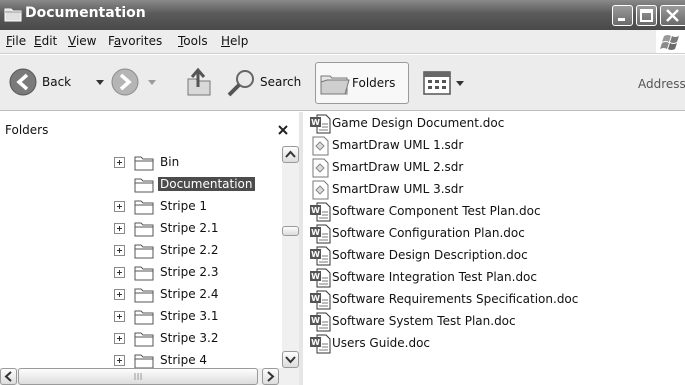 The height and width of the screenshot is (385, 685). Describe the element at coordinates (27, 130) in the screenshot. I see `folder-pane-title: Folders` at that location.